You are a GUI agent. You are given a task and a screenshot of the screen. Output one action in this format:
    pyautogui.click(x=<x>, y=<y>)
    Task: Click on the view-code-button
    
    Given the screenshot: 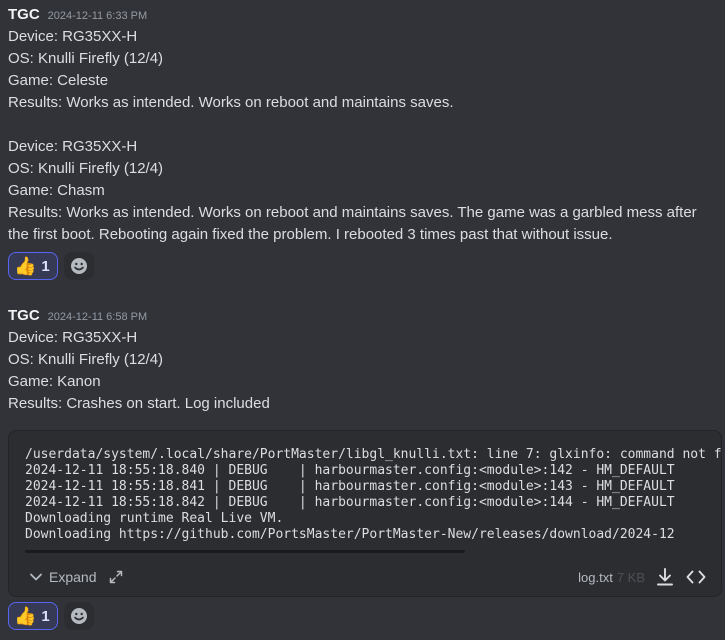 What is the action you would take?
    pyautogui.click(x=696, y=577)
    